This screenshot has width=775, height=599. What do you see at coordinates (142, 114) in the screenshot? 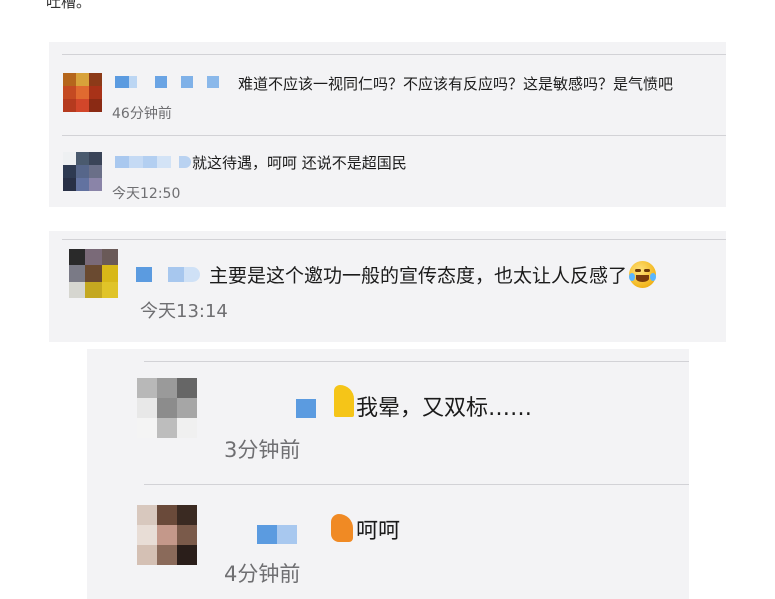
I see `comment-timestamp: 46分钟前` at bounding box center [142, 114].